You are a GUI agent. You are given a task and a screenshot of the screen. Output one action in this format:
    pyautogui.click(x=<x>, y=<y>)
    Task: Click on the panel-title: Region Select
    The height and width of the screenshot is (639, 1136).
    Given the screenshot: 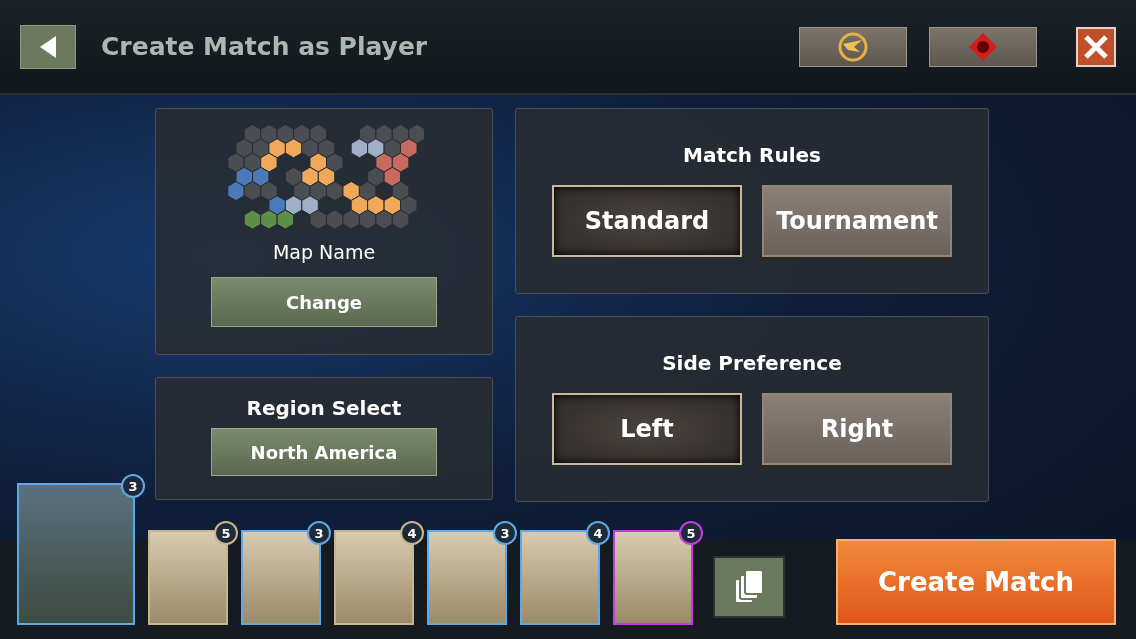 What is the action you would take?
    pyautogui.click(x=324, y=408)
    